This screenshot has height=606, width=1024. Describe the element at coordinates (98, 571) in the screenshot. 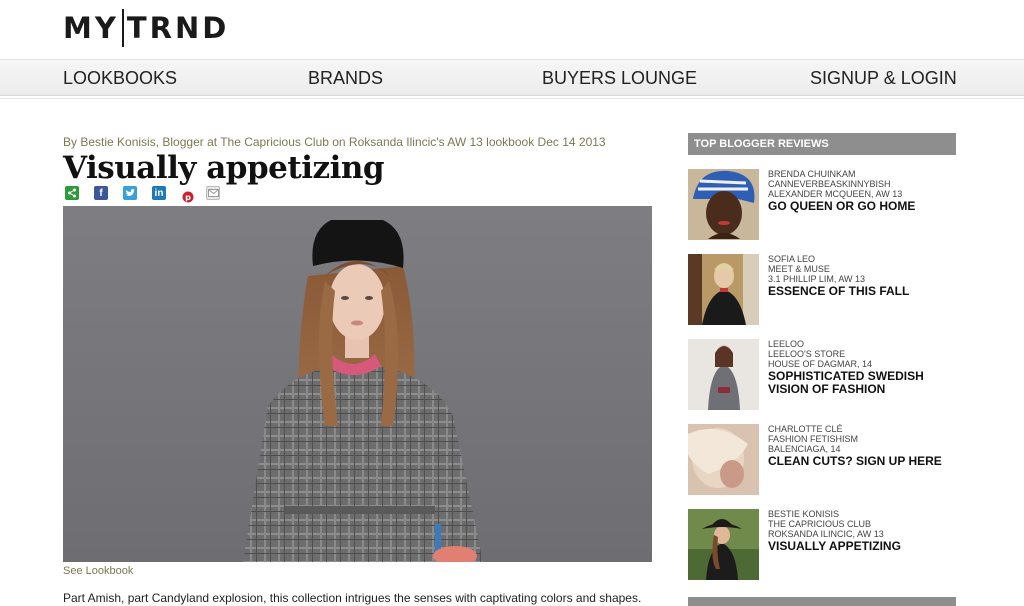

I see `see-lookbook-link: See Lookbook` at that location.